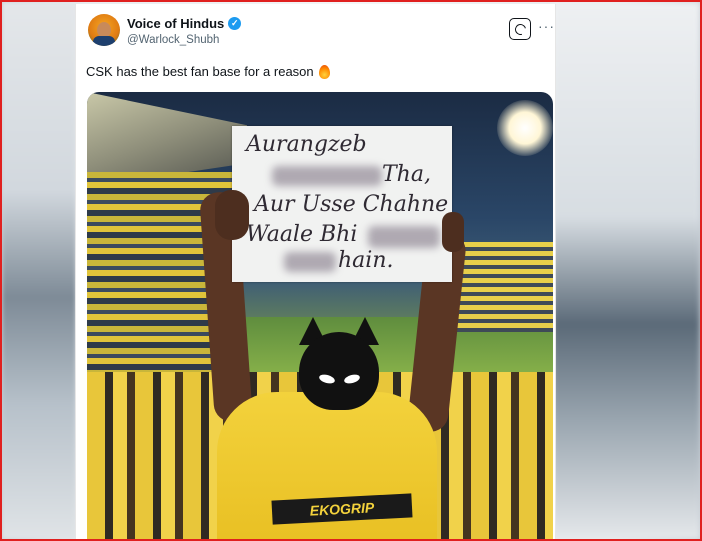 This screenshot has width=702, height=541. I want to click on verified-badge-icon: ✓, so click(235, 23).